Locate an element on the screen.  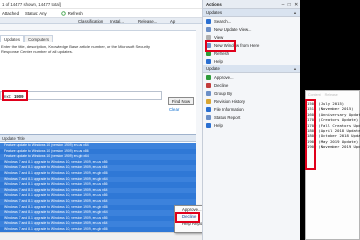
action-file-information: File Information is located at coordinates (251, 109).